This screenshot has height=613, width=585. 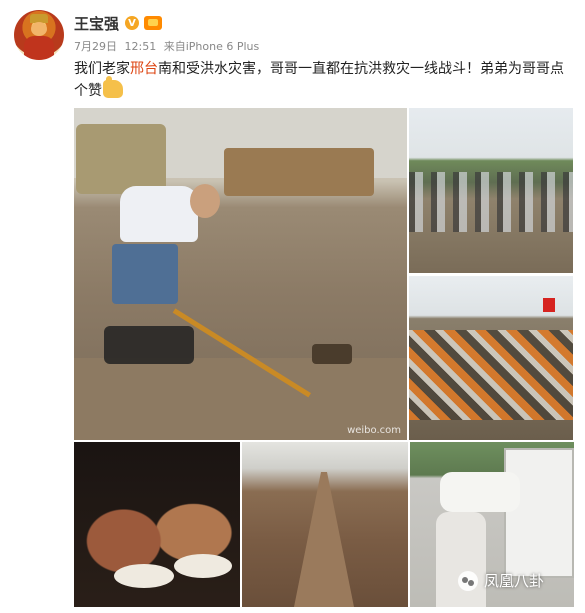 What do you see at coordinates (324, 80) in the screenshot?
I see `post-text: 我们老家邢台南和受洪水灾害，哥哥一直都在抗洪救灾一线战斗！弟弟为哥哥点个赞` at bounding box center [324, 80].